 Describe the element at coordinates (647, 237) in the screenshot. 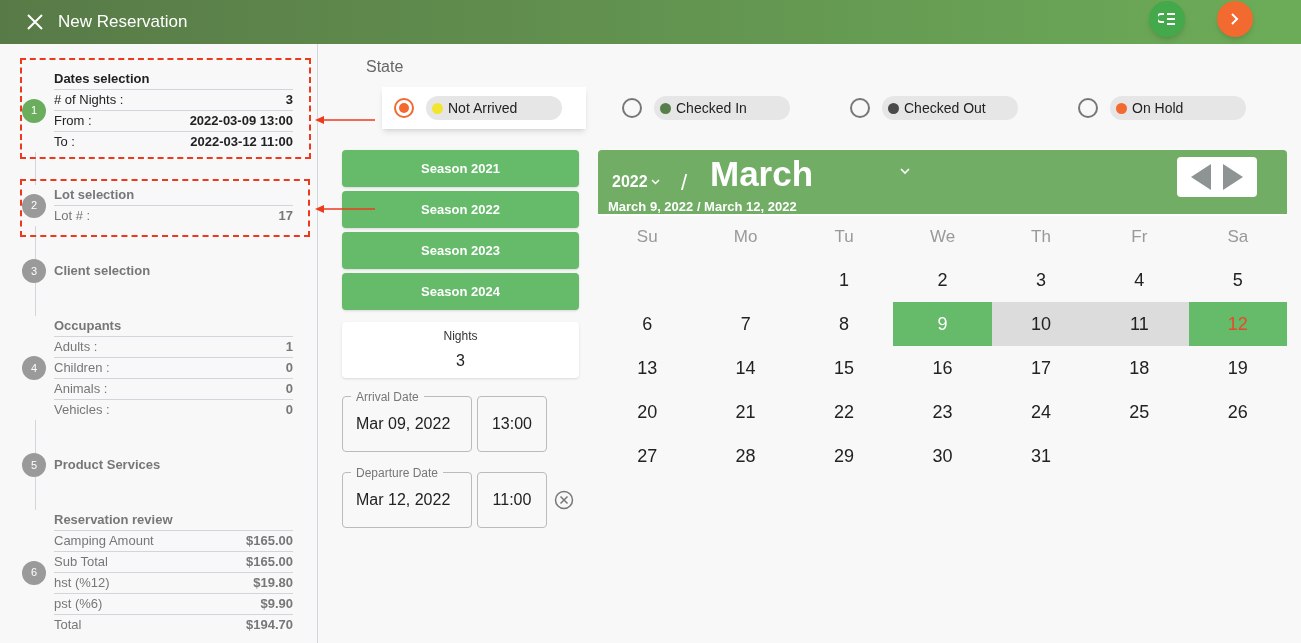

I see `weekday-label: Su` at that location.